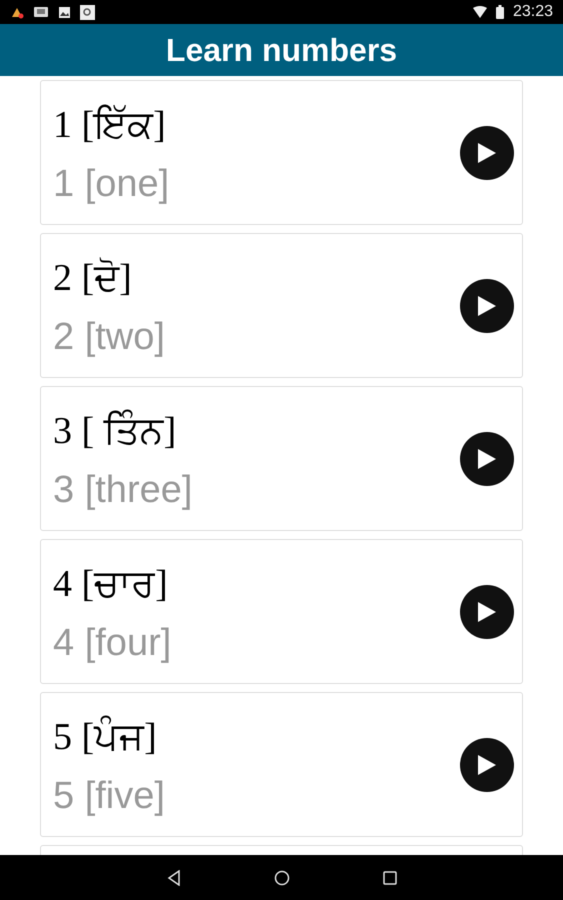 The width and height of the screenshot is (563, 900). Describe the element at coordinates (111, 584) in the screenshot. I see `native-number: 4 [ਚਾਰ]` at that location.